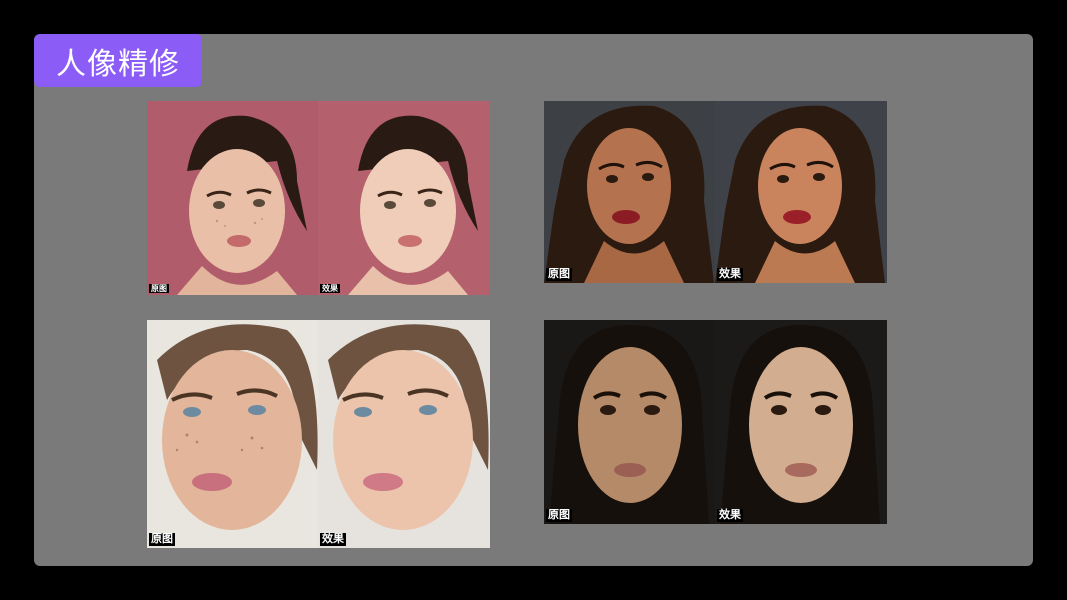 This screenshot has width=1067, height=600. I want to click on title-badge: 人像精修, so click(118, 60).